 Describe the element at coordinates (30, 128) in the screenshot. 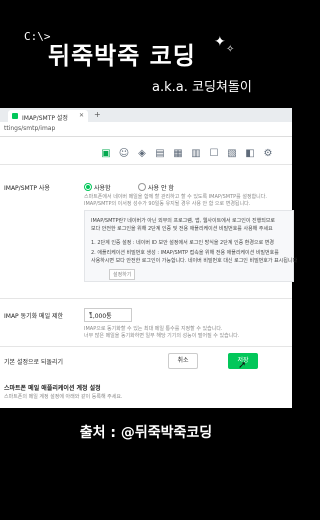

I see `url-text: ttings/smtp/imap` at that location.